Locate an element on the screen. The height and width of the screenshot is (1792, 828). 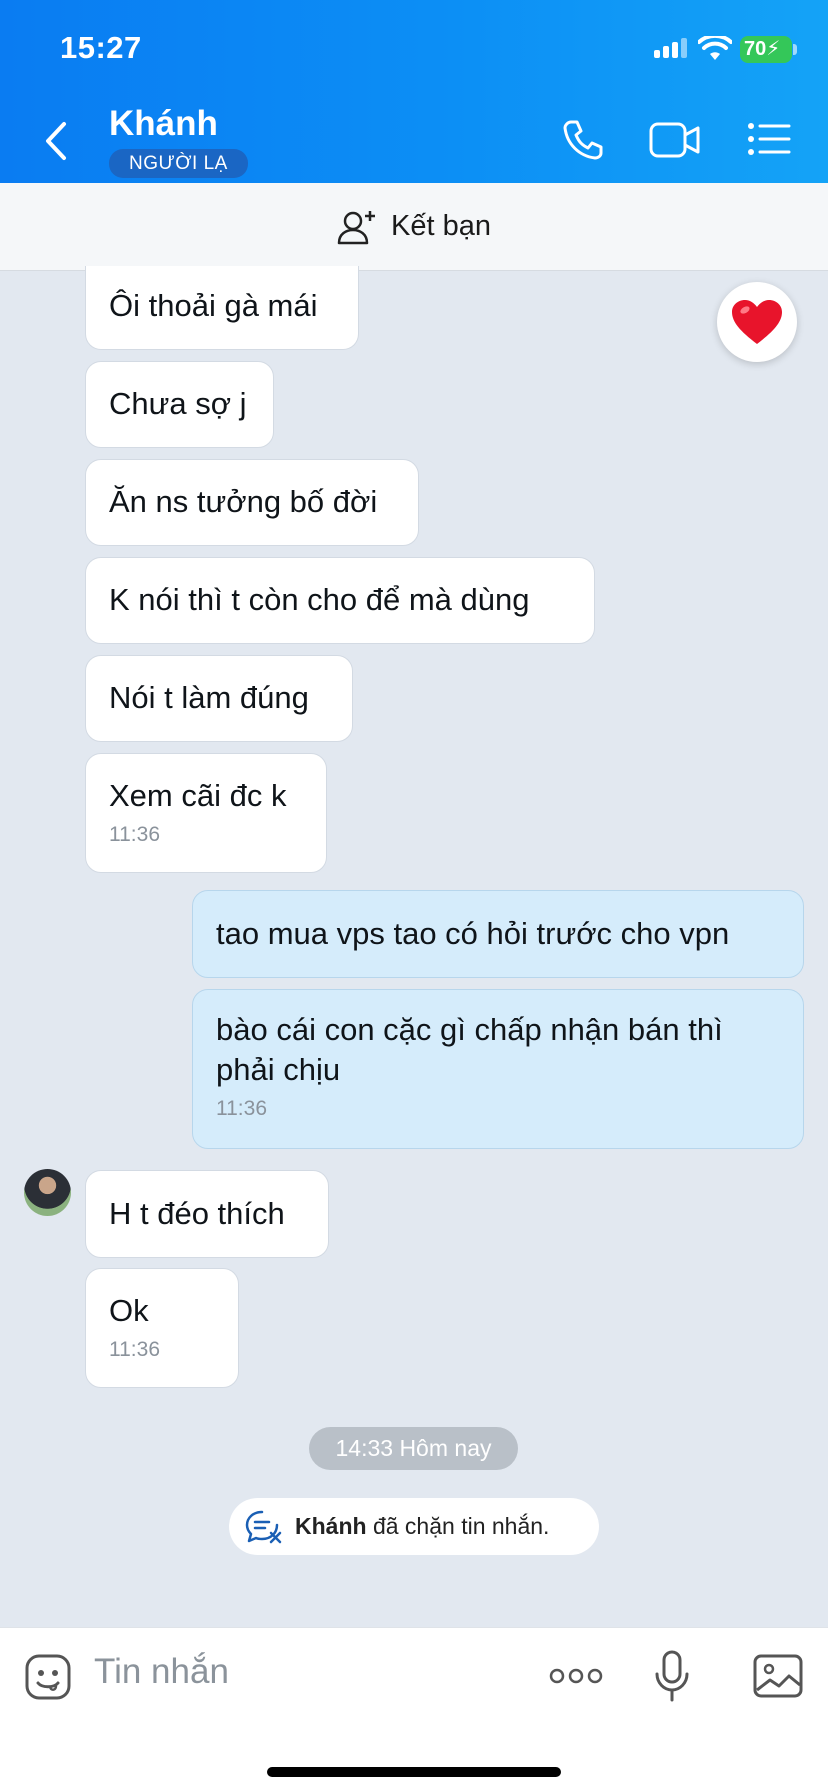
video-camera-icon is located at coordinates (675, 140).